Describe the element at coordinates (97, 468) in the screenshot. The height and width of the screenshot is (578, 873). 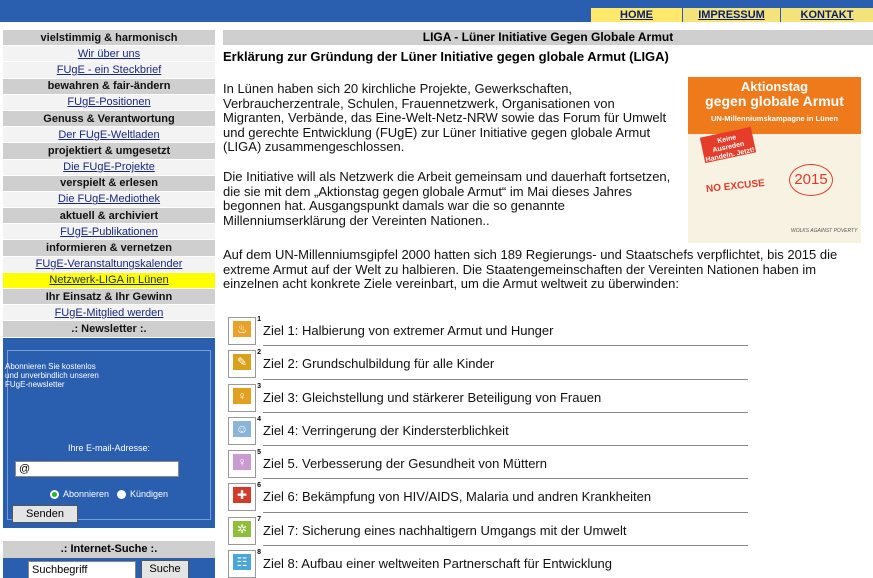
I see `email-field` at that location.